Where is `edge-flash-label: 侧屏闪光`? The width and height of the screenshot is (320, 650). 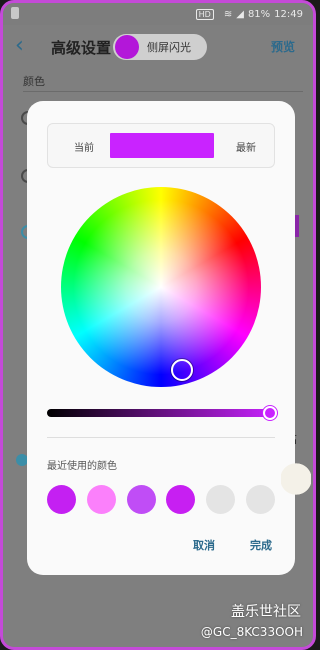
edge-flash-label: 侧屏闪光 is located at coordinates (169, 47).